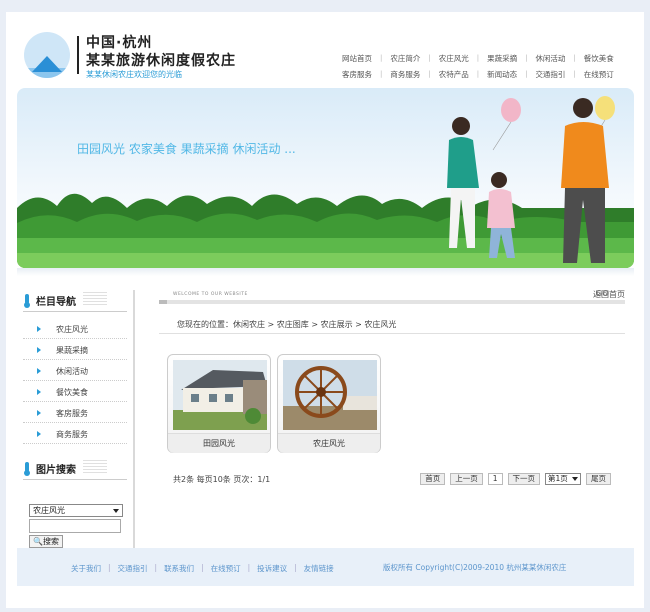 The image size is (650, 612). Describe the element at coordinates (72, 392) in the screenshot. I see `sidebar-item-label: 餐饮美食` at that location.